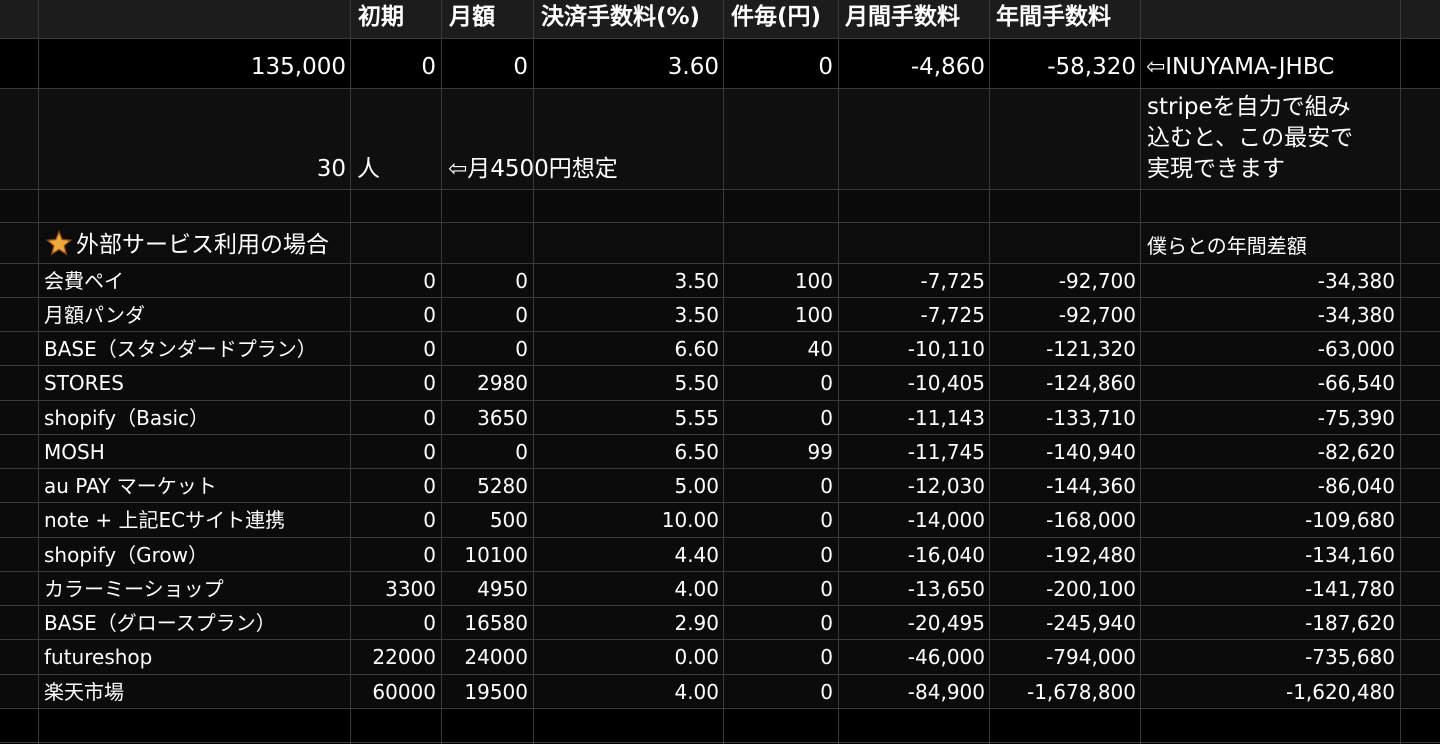  I want to click on cell-fee: 4.40, so click(627, 555).